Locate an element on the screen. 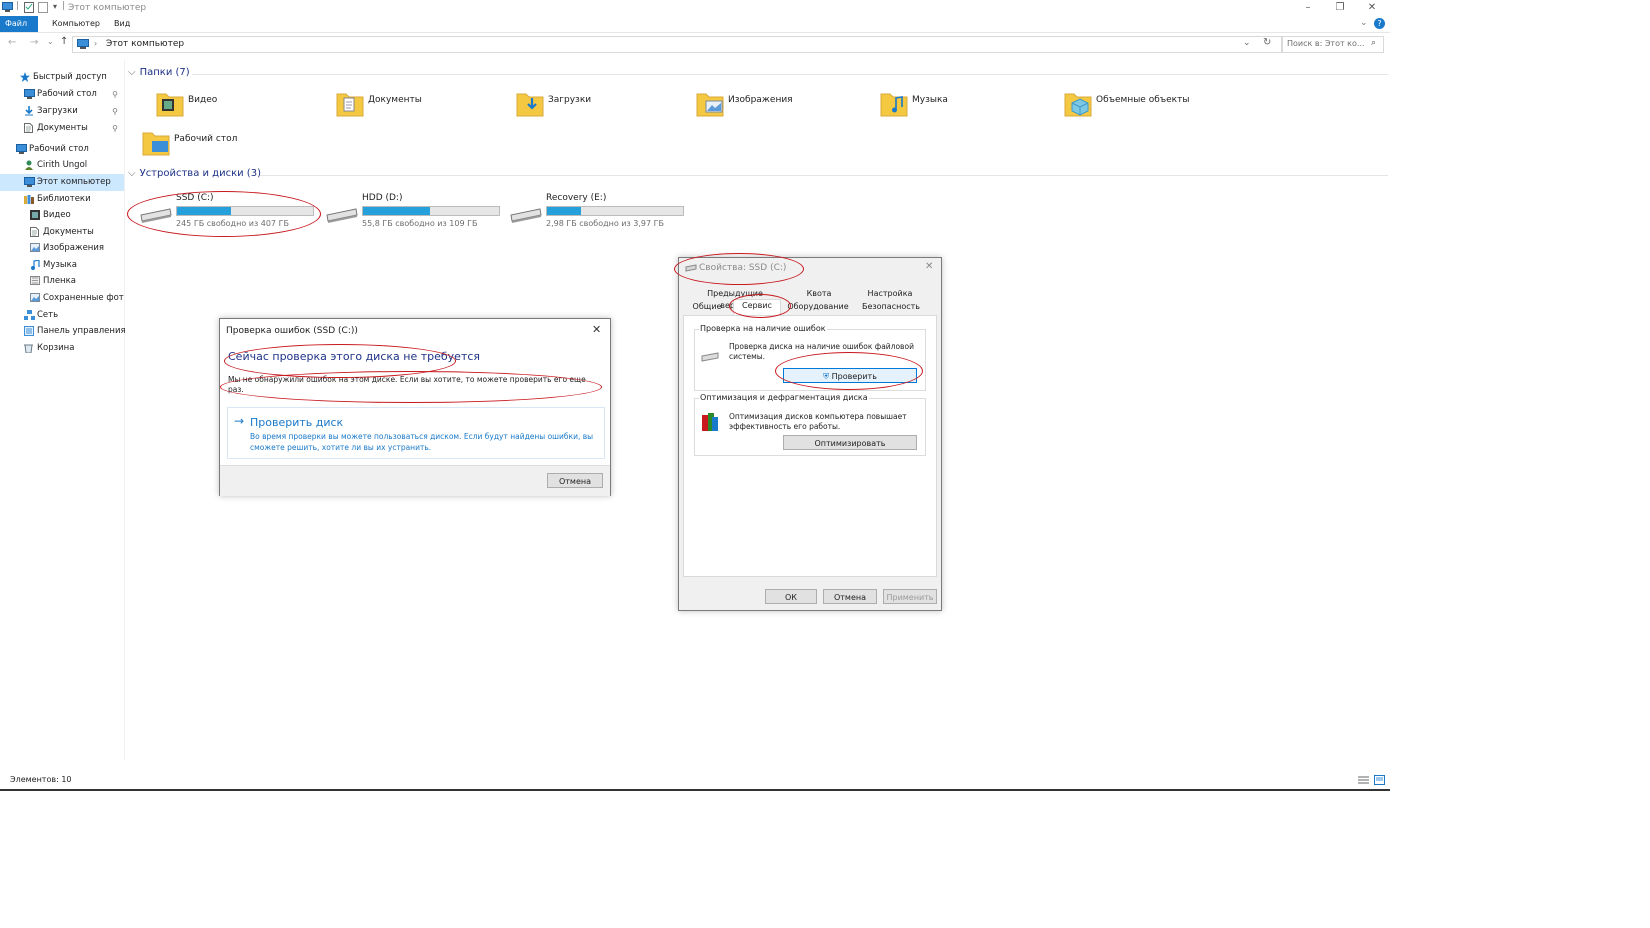  recycle-bin-icon is located at coordinates (29, 348).